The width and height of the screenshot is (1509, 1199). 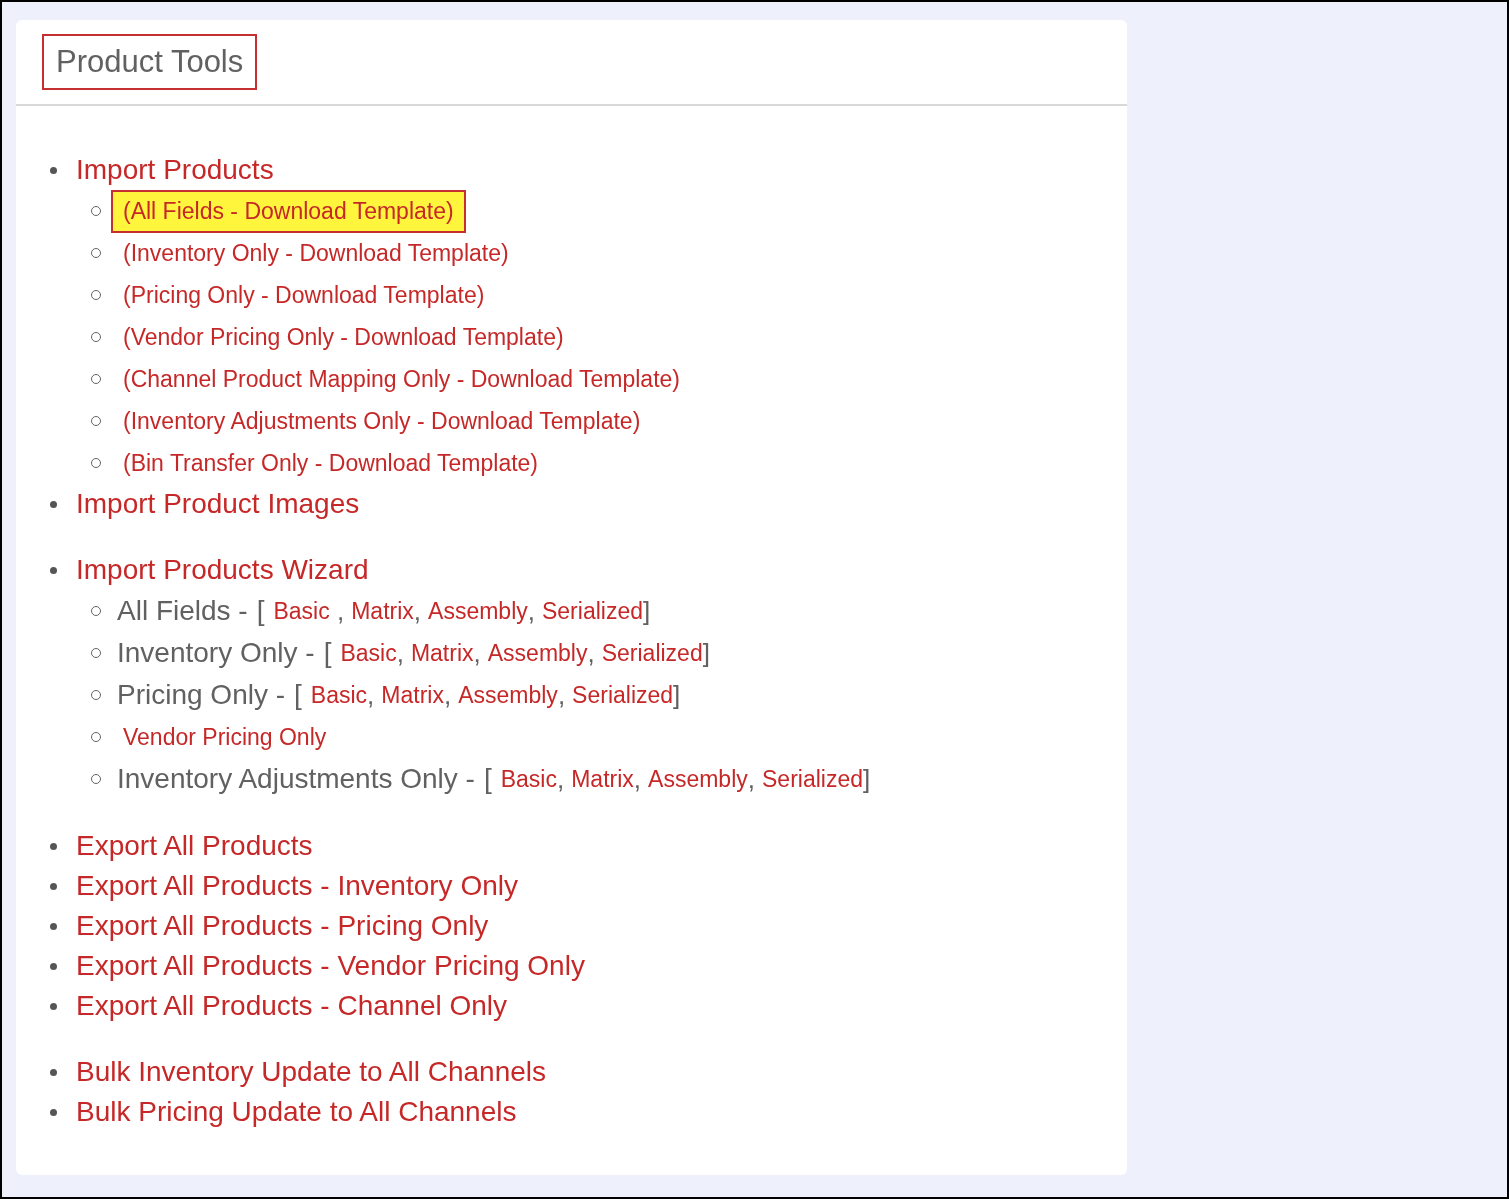 I want to click on link: (Inventory Only - Download Template), so click(x=316, y=253).